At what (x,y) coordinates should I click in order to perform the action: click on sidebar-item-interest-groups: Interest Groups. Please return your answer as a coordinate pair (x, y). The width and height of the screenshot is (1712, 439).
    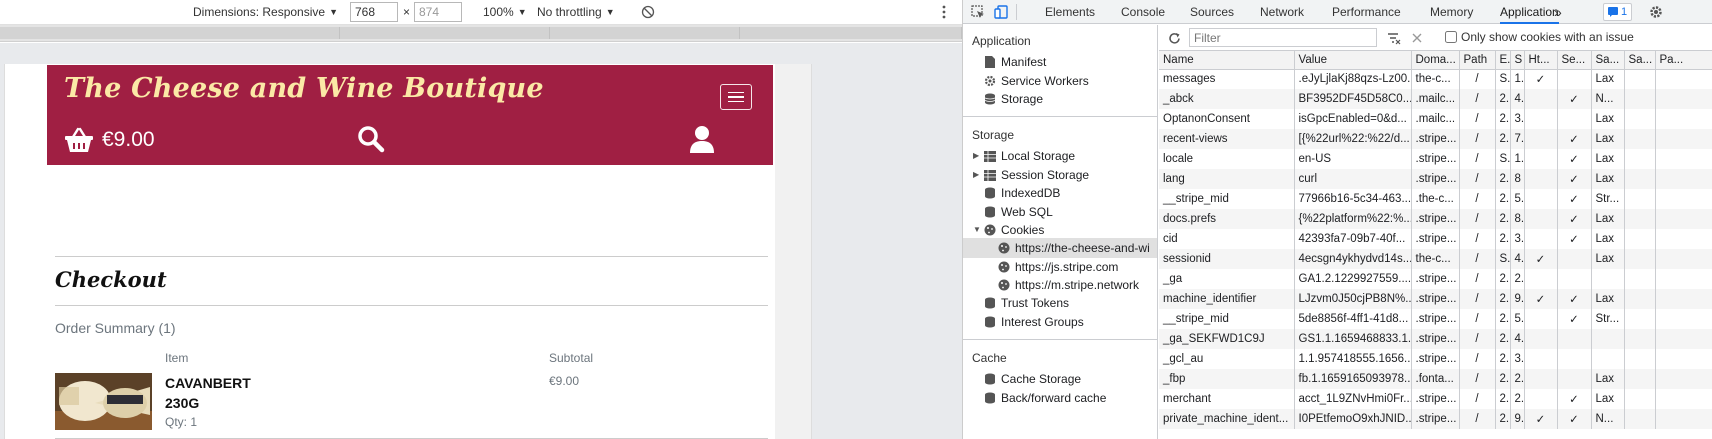
    Looking at the image, I should click on (1033, 322).